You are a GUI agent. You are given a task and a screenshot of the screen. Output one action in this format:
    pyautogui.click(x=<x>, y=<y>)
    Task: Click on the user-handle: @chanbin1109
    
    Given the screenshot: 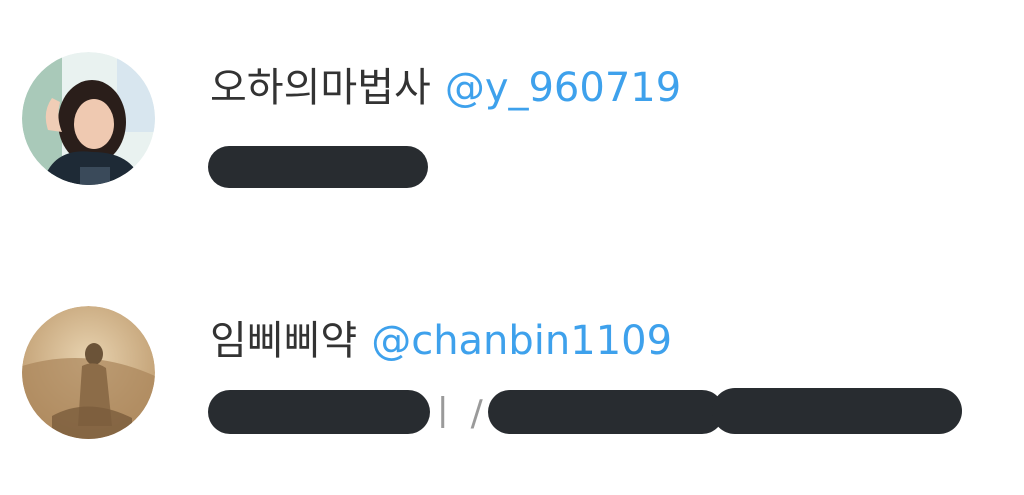 What is the action you would take?
    pyautogui.click(x=521, y=341)
    